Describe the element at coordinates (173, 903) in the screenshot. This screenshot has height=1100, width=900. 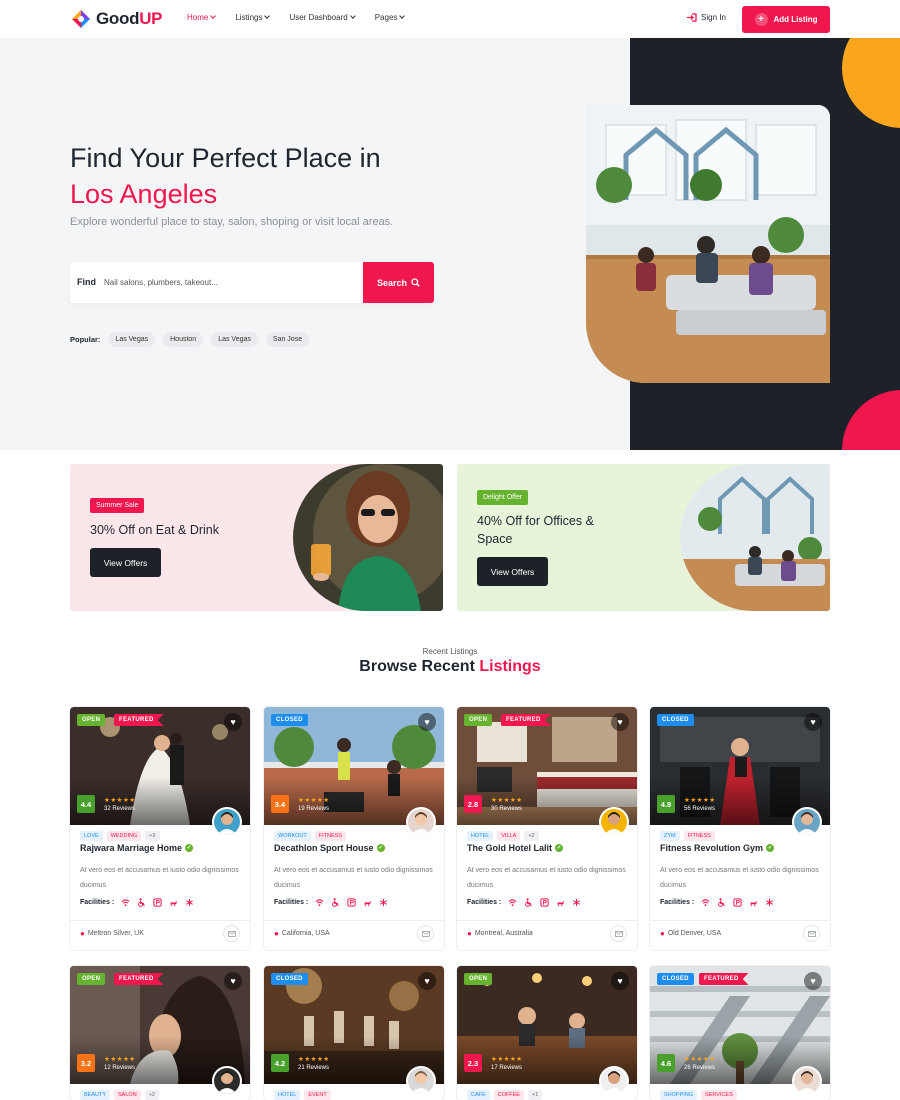
I see `pet-icon` at that location.